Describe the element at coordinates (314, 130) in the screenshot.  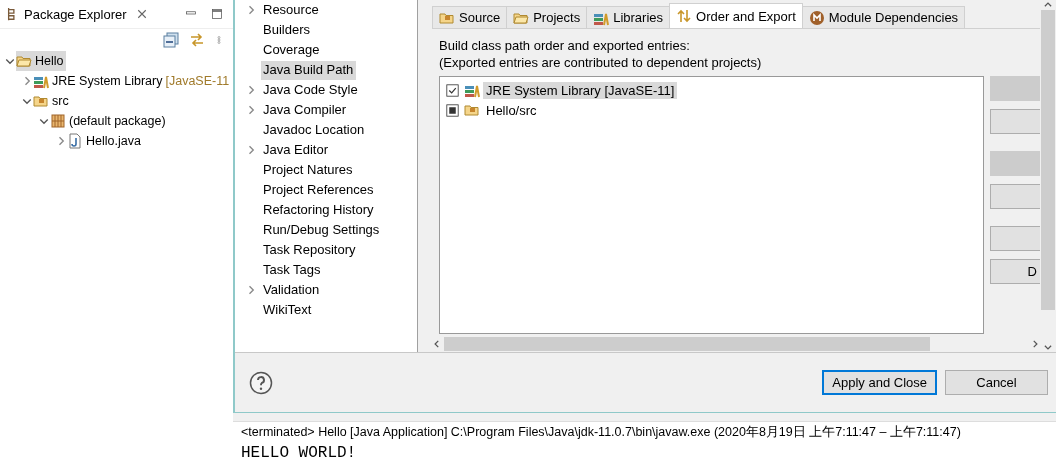
I see `category-item: Javadoc Location` at that location.